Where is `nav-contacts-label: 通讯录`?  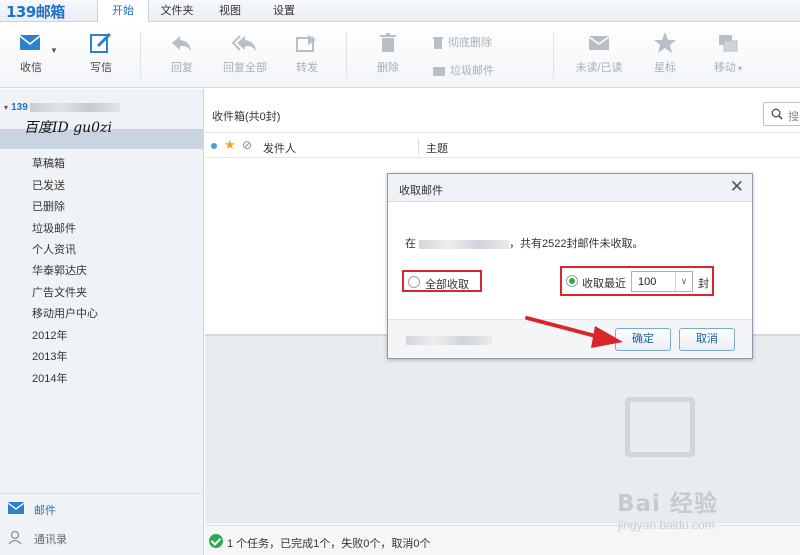
nav-contacts-label: 通讯录 is located at coordinates (50, 540).